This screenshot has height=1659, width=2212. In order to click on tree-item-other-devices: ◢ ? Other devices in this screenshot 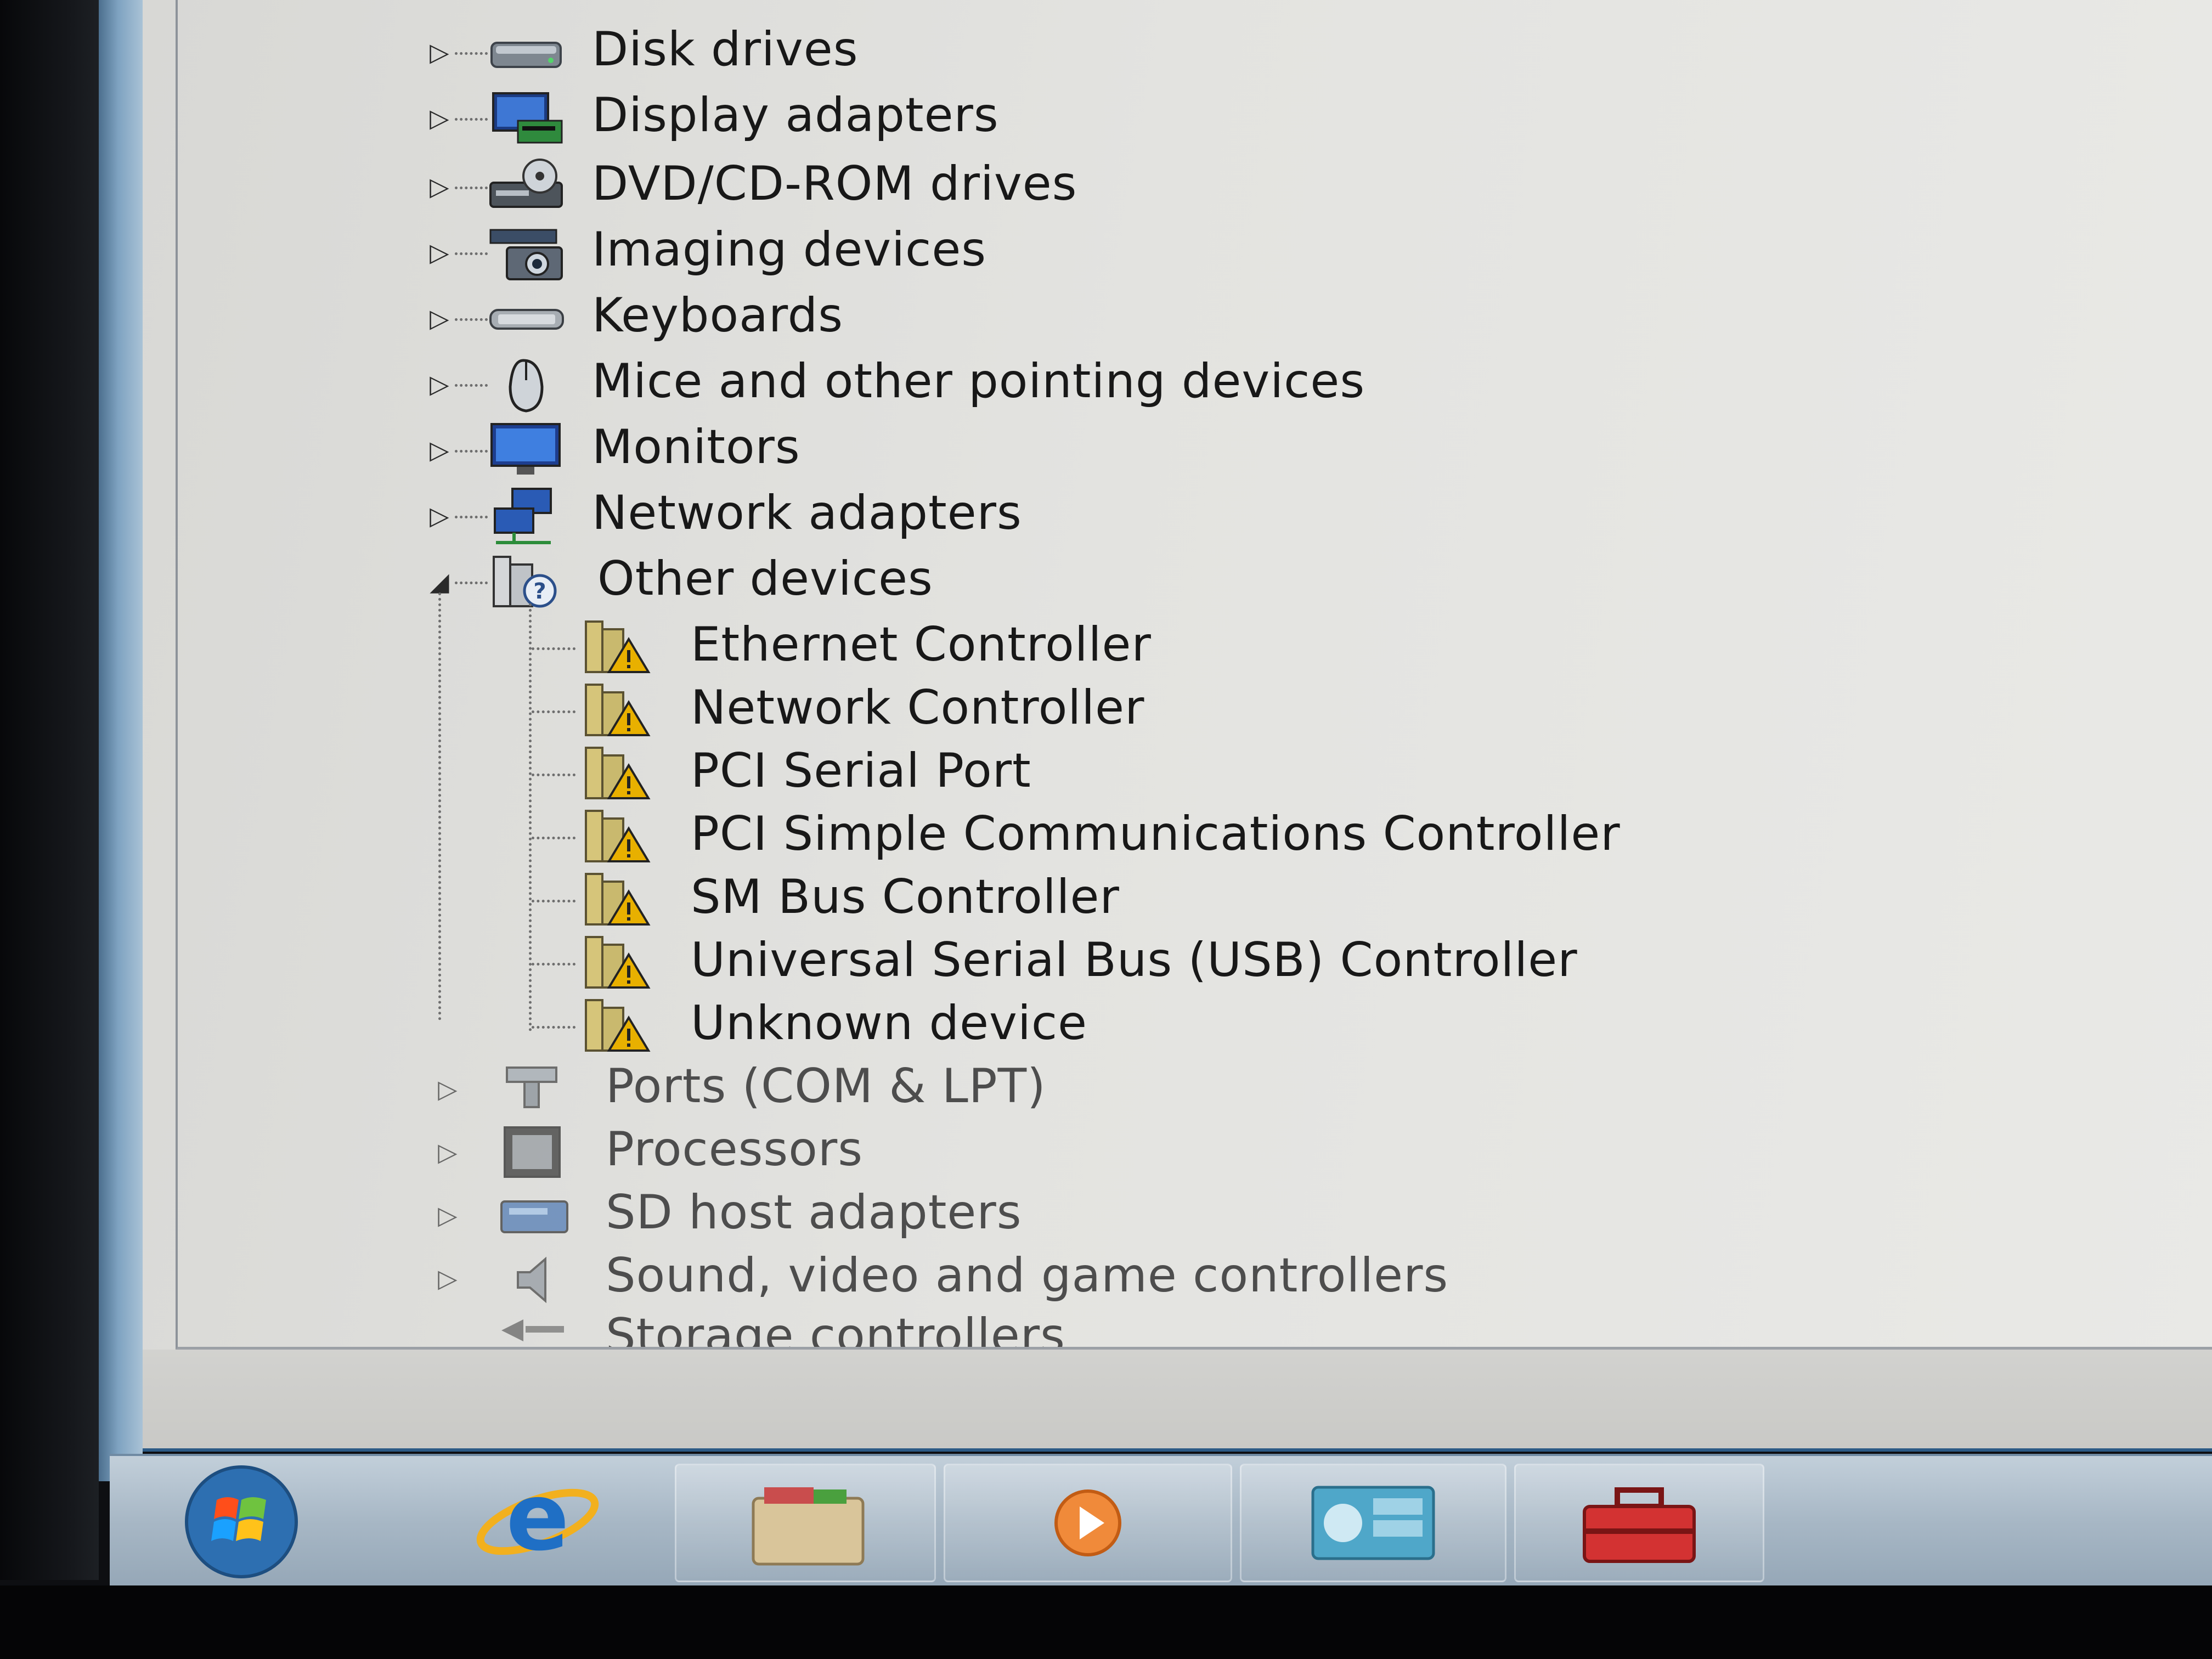, I will do `click(727, 581)`.